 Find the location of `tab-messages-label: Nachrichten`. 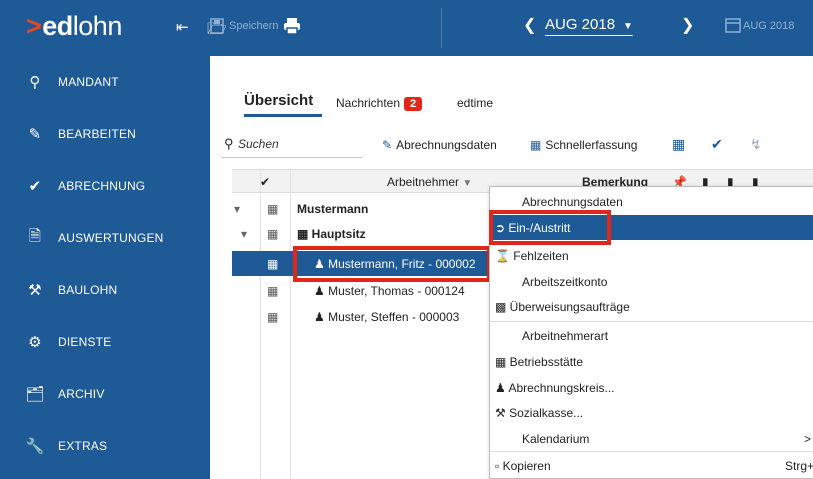

tab-messages-label: Nachrichten is located at coordinates (368, 103).